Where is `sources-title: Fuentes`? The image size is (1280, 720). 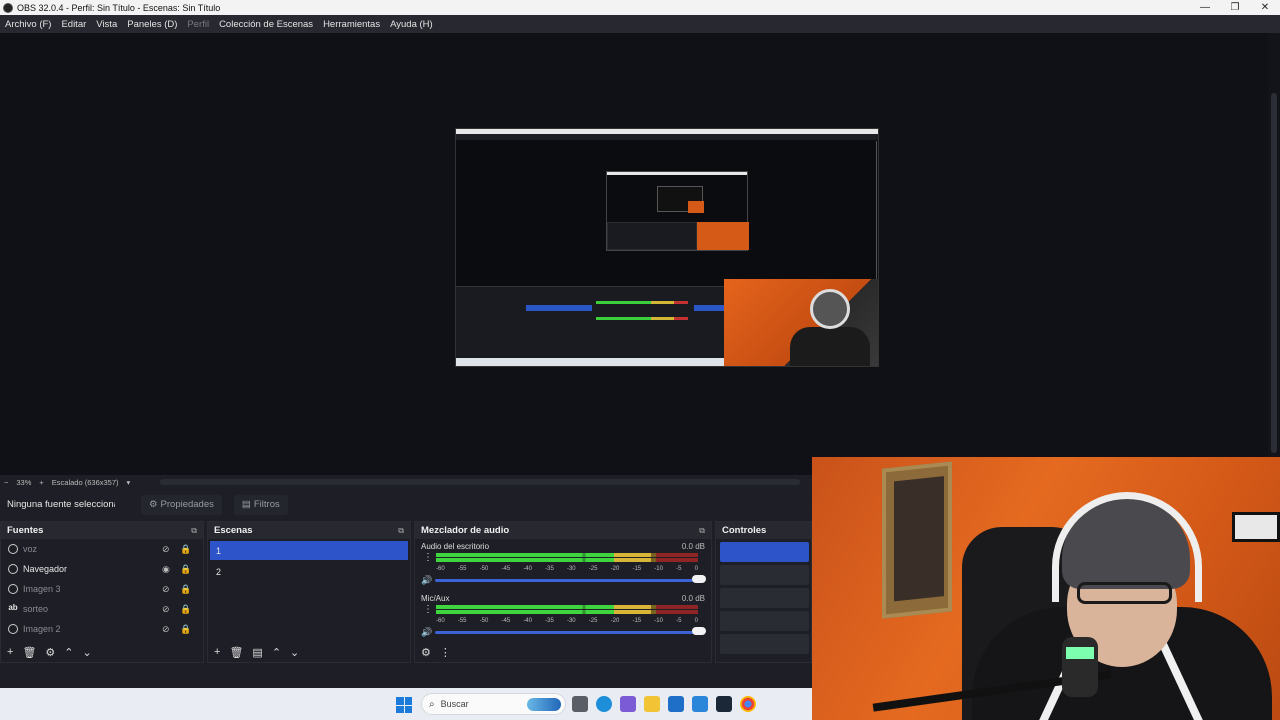
sources-title: Fuentes is located at coordinates (25, 530).